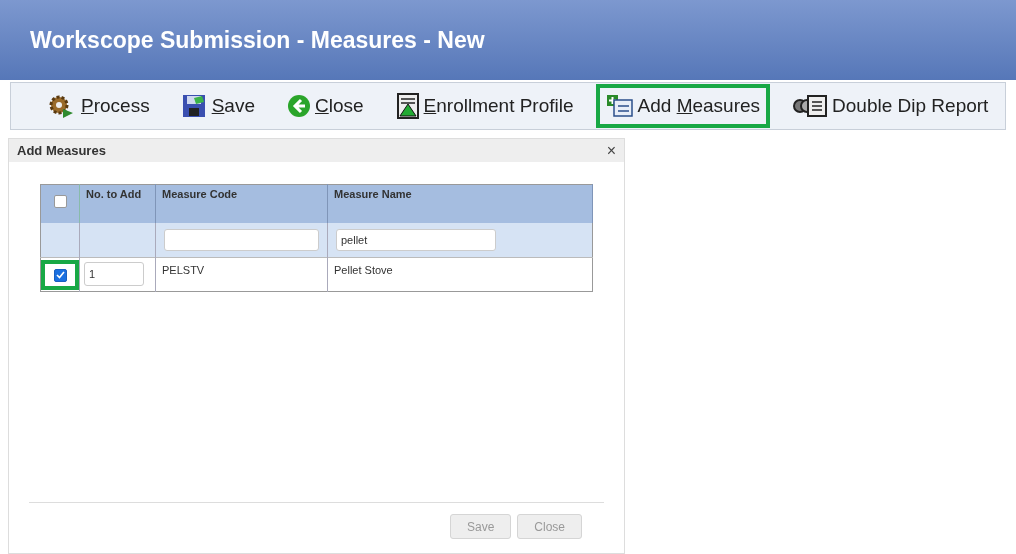 The image size is (1016, 554). I want to click on toolbar-button: Enrollment Profile, so click(484, 106).